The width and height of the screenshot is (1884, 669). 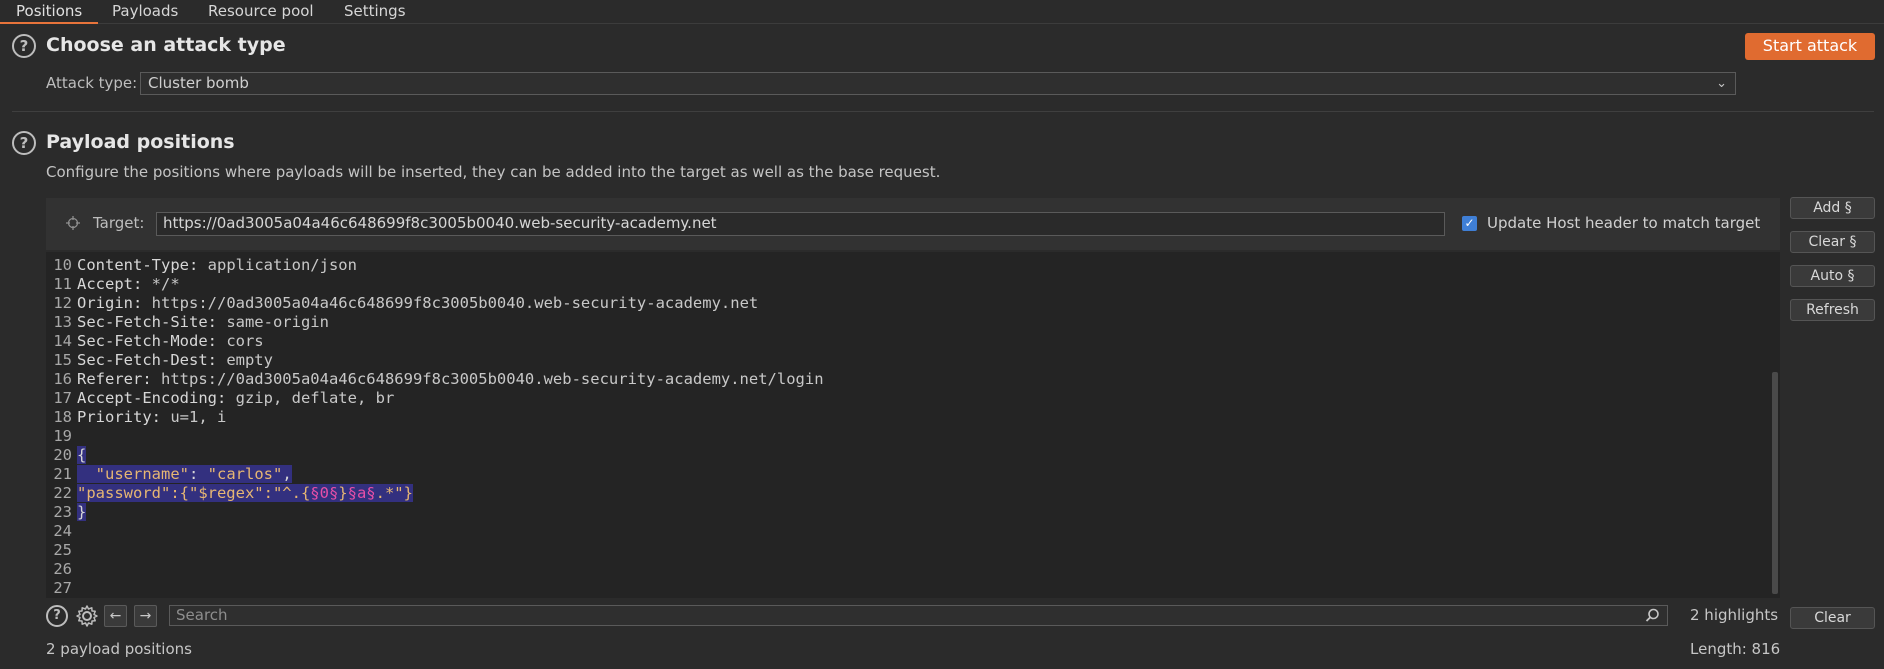 I want to click on code-line: 10 Content-Type: application/json, so click(x=205, y=265).